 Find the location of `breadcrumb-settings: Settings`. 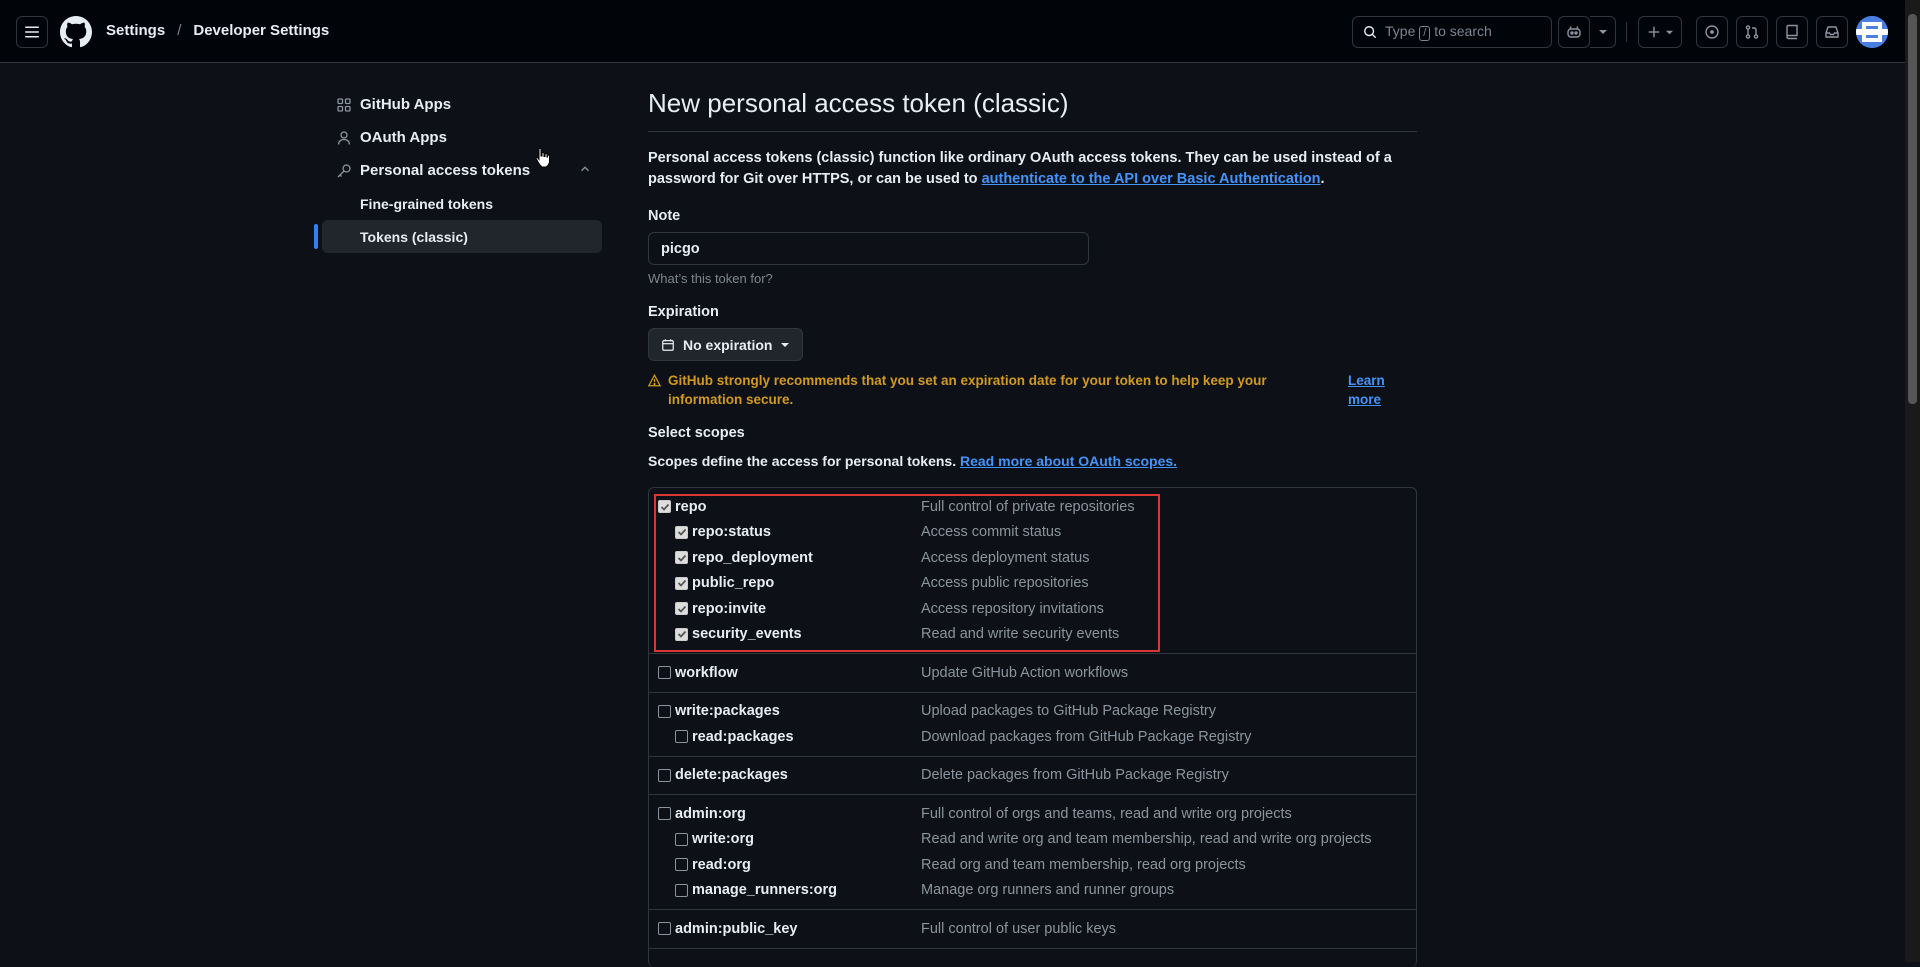

breadcrumb-settings: Settings is located at coordinates (135, 30).